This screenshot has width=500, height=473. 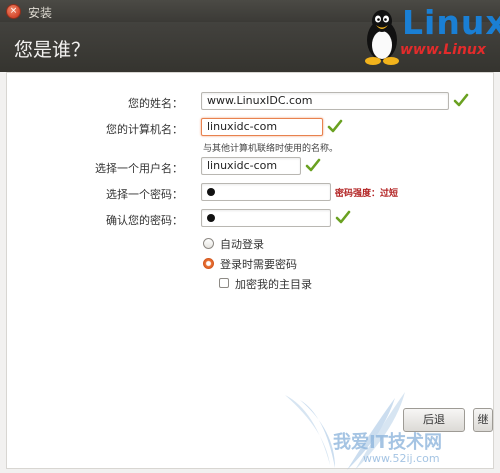 I want to click on computer-name-field: linuxidc-com, so click(x=262, y=127).